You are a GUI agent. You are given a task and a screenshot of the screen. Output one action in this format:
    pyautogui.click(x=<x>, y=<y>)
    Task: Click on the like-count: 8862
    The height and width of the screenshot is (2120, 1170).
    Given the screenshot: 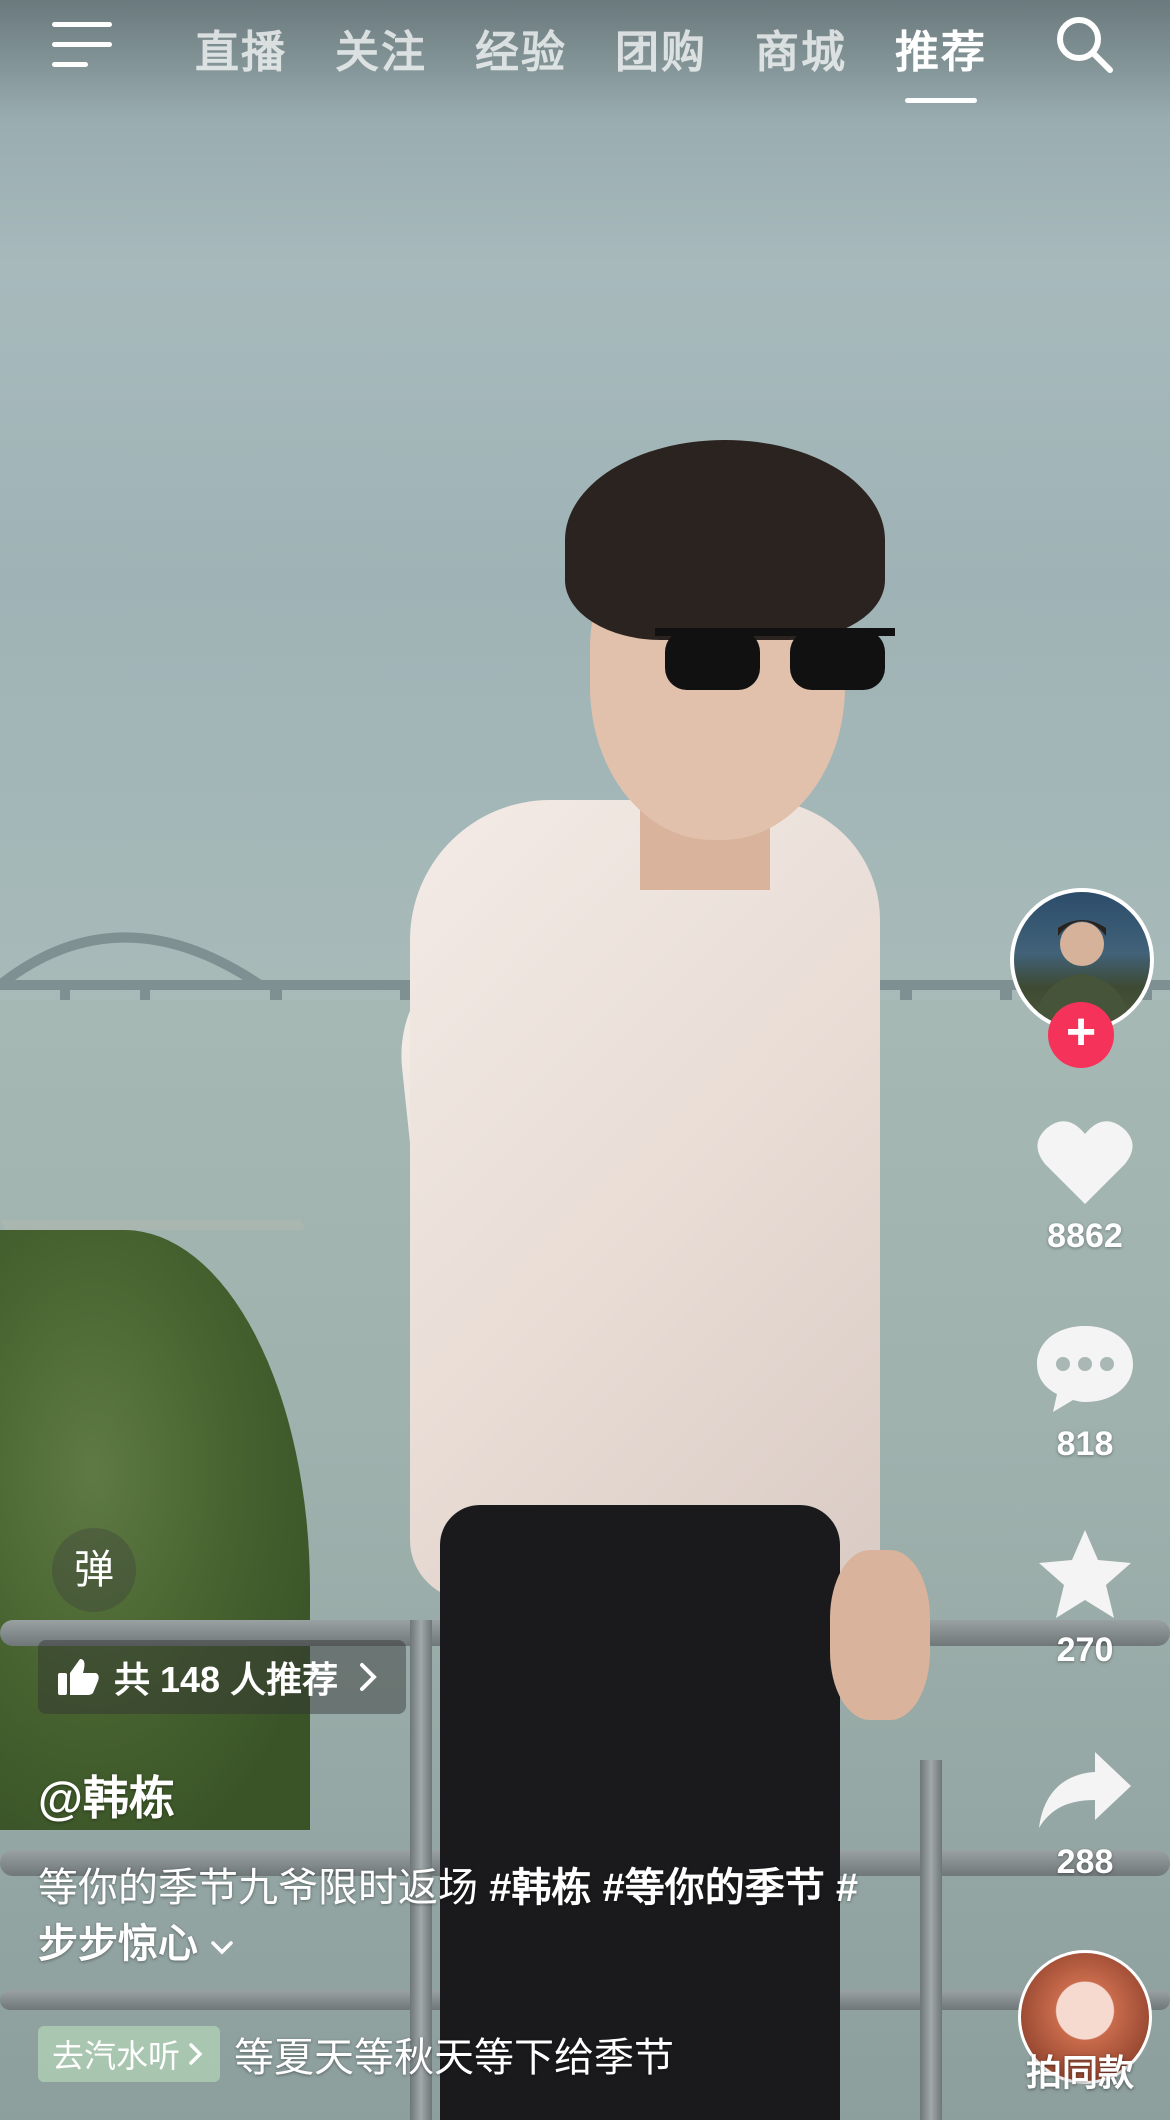 What is the action you would take?
    pyautogui.click(x=1085, y=1236)
    